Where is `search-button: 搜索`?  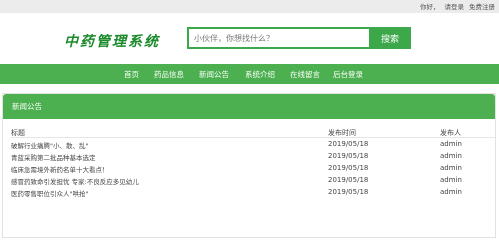
search-button: 搜索 is located at coordinates (390, 38).